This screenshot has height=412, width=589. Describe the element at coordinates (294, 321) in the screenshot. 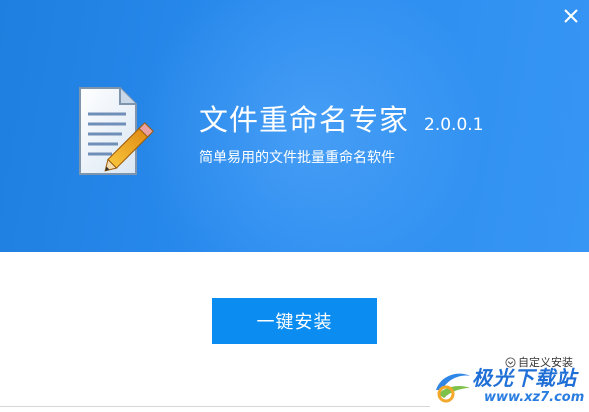

I see `install-button: 一键安装` at that location.